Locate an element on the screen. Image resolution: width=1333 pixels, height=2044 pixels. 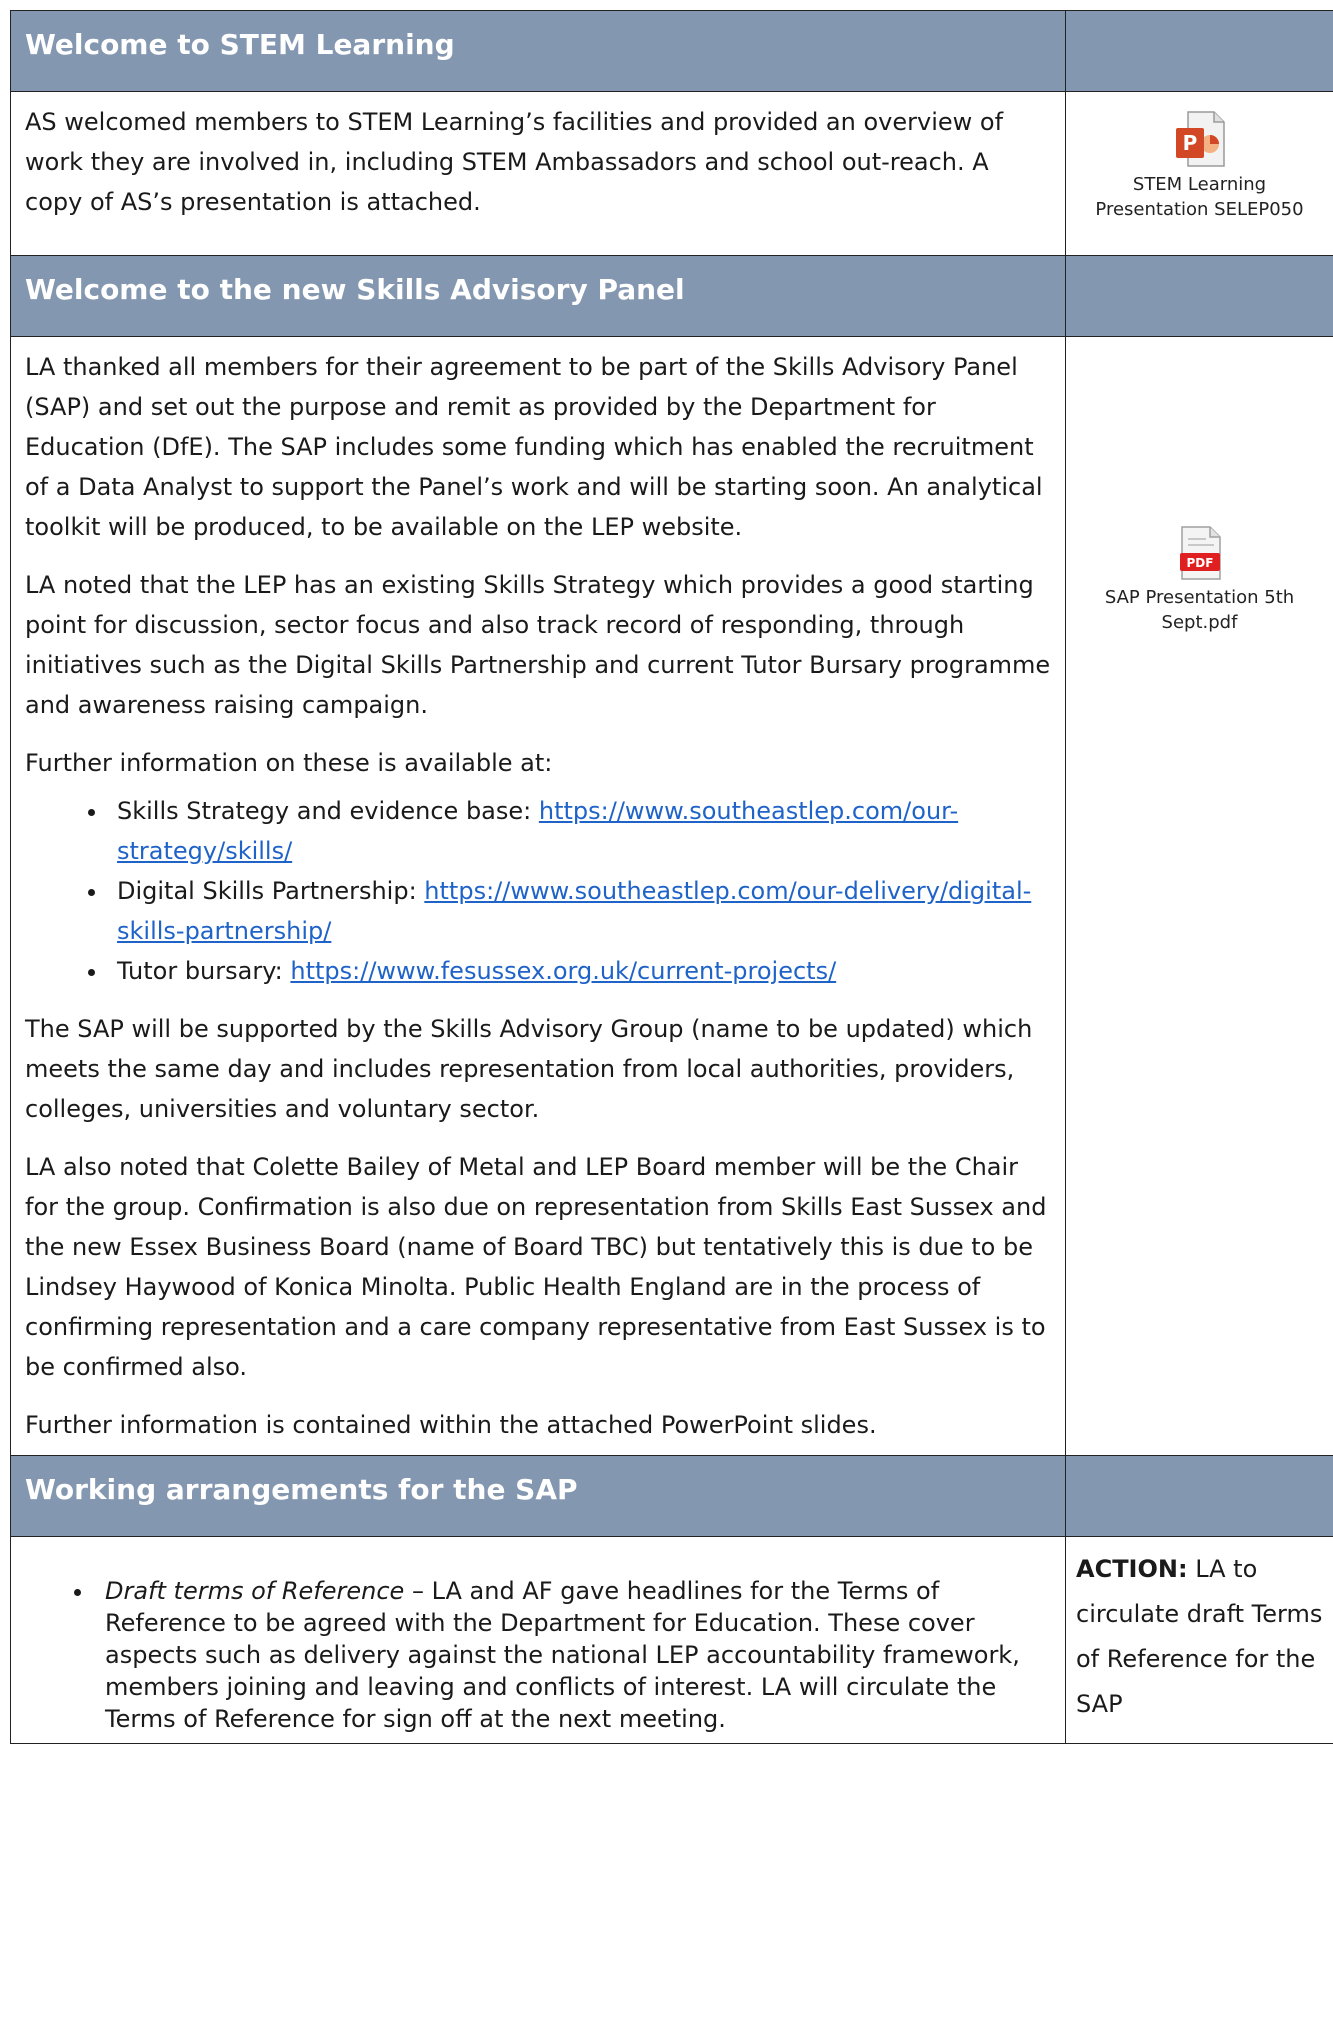
section-title: Welcome to STEM Learning is located at coordinates (240, 44).